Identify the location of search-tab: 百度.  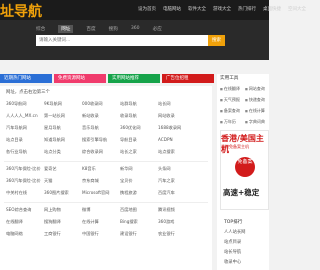
(90, 29).